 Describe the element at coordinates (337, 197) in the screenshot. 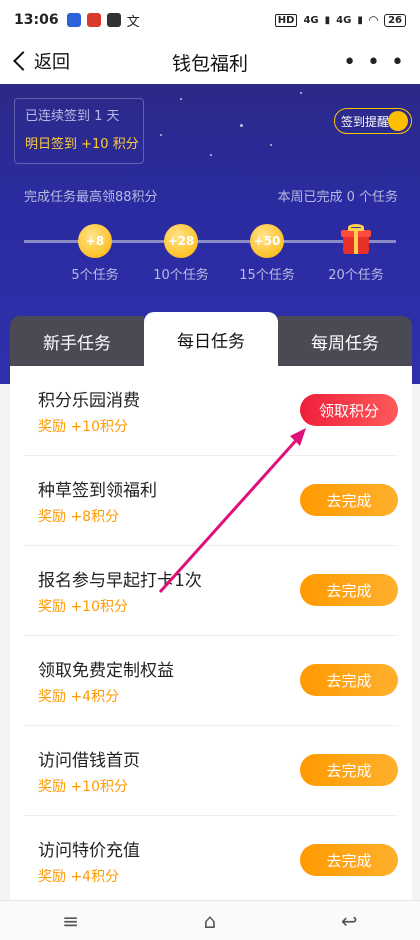

I see `weekly-progress-text: 本周已完成 0 个任务` at that location.